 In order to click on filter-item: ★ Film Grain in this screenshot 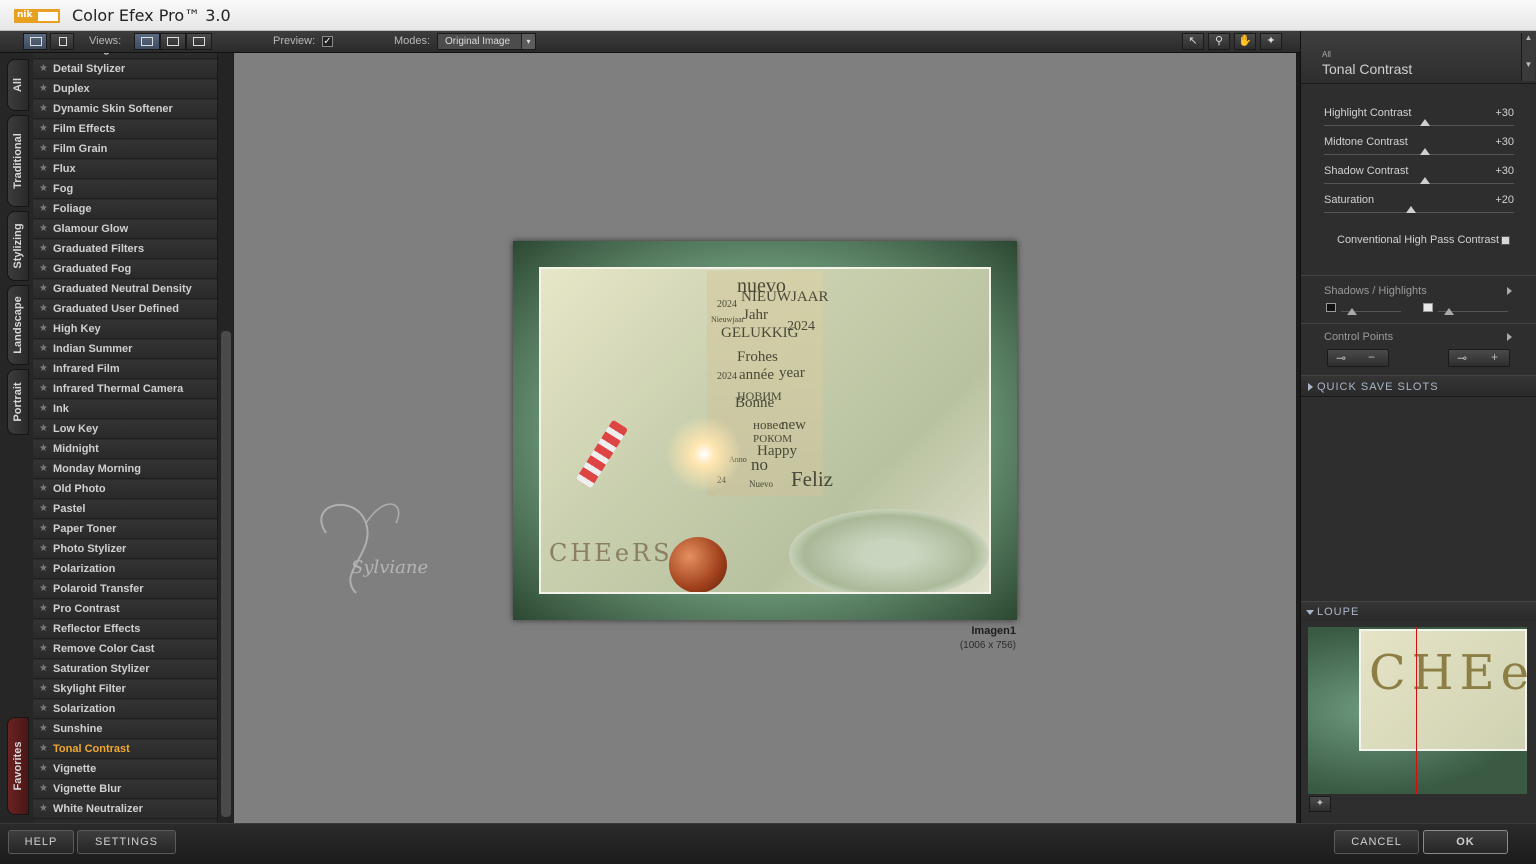, I will do `click(125, 149)`.